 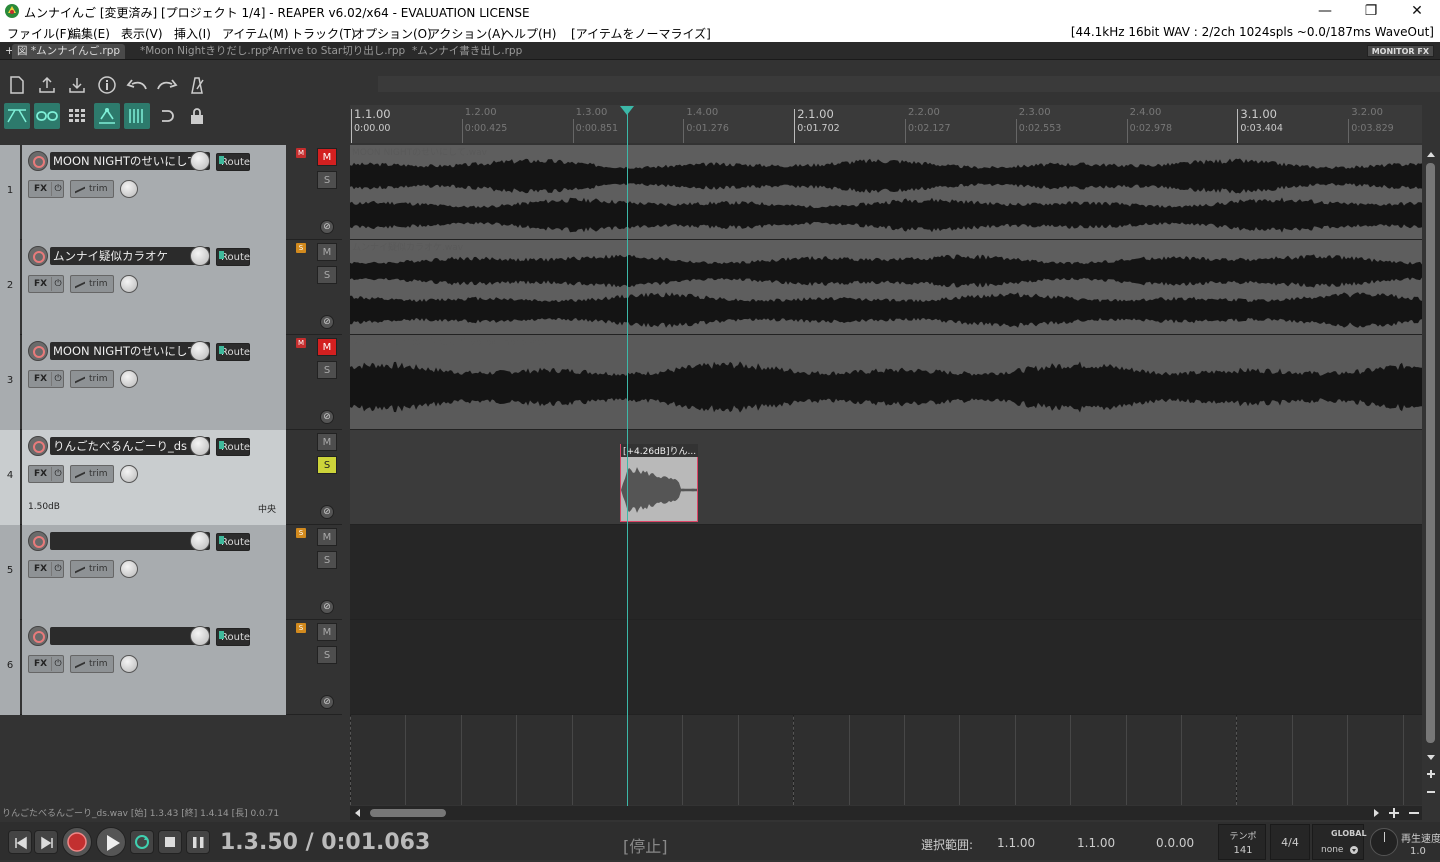 I want to click on track-number: 5, so click(x=10, y=572).